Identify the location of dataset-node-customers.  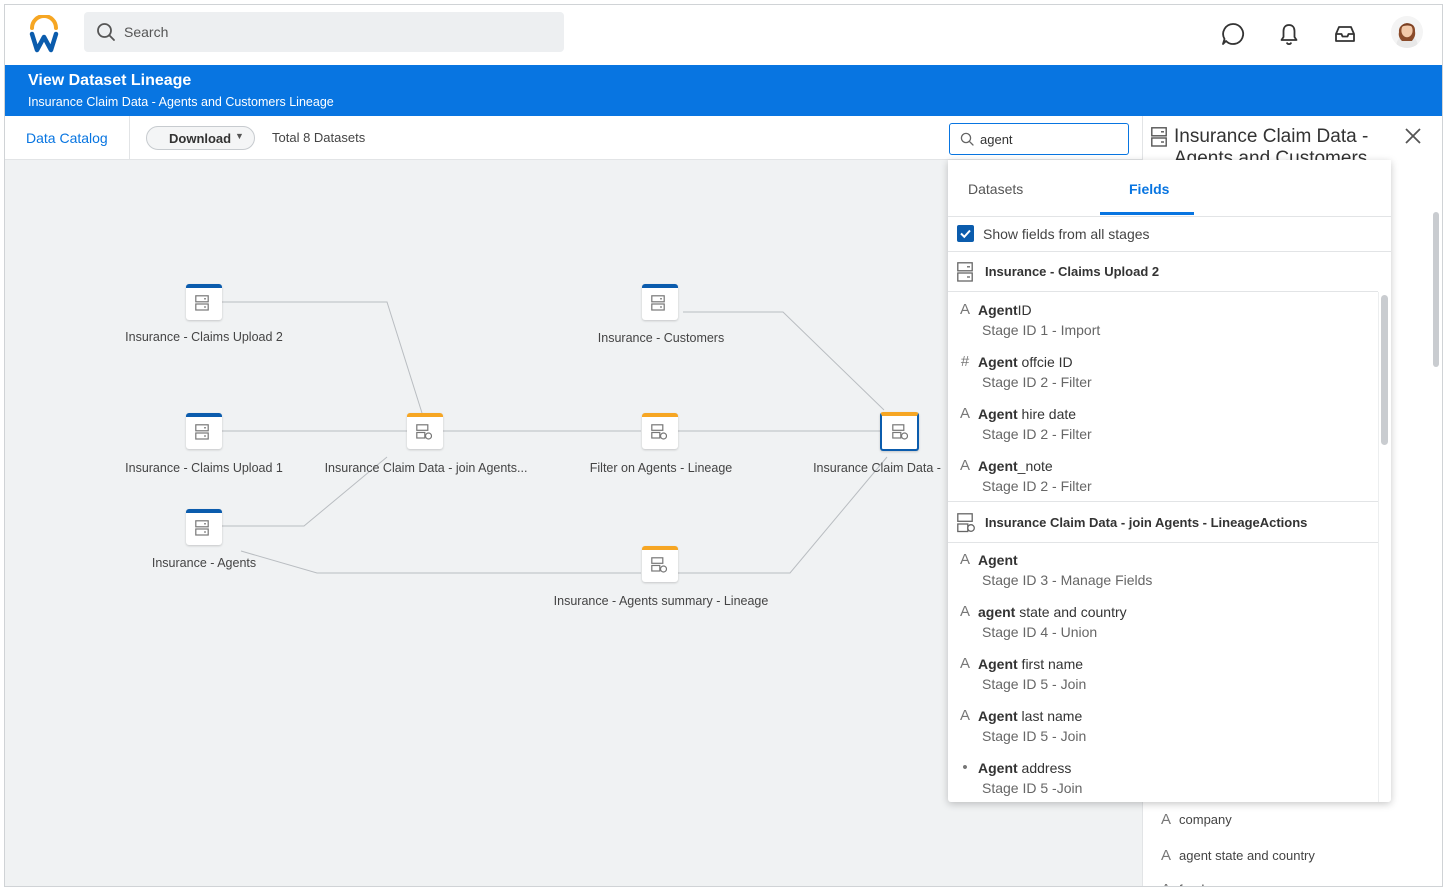
(660, 302).